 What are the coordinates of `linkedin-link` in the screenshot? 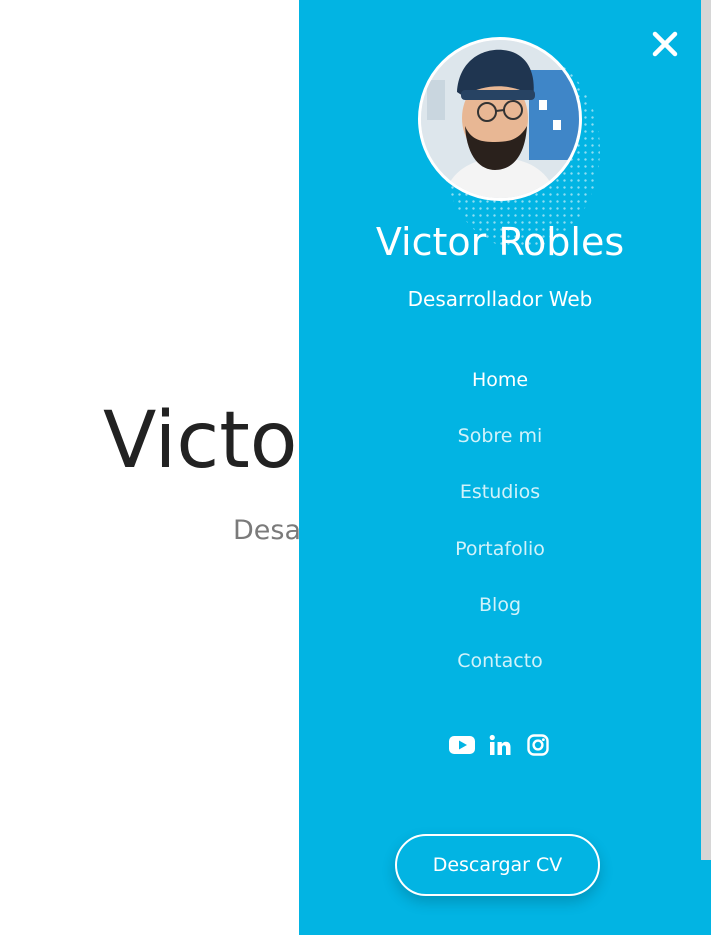 It's located at (500, 745).